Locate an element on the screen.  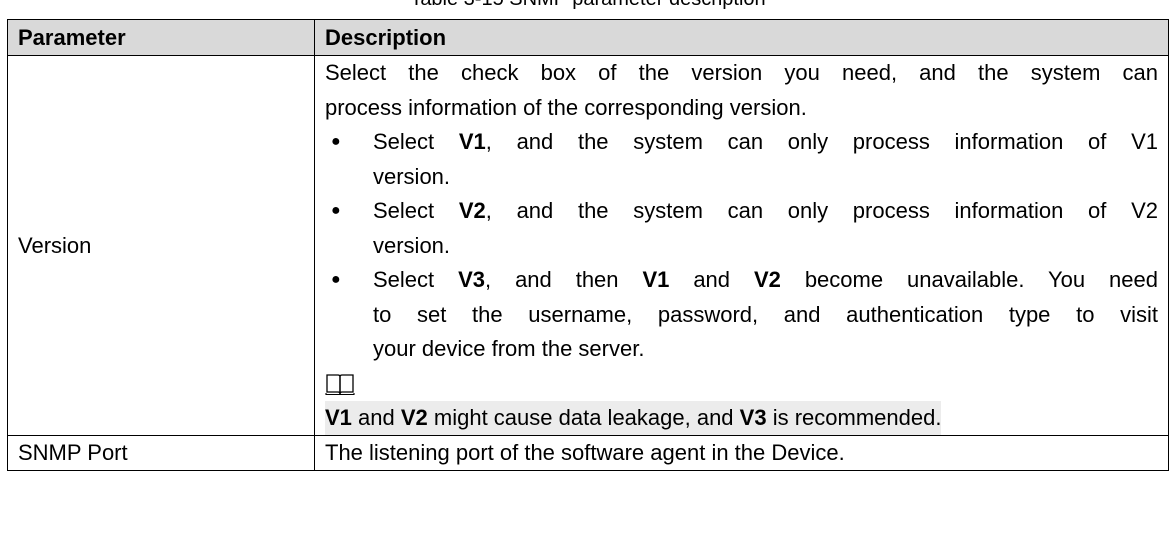
table-header-row: Parameter Description is located at coordinates (588, 37).